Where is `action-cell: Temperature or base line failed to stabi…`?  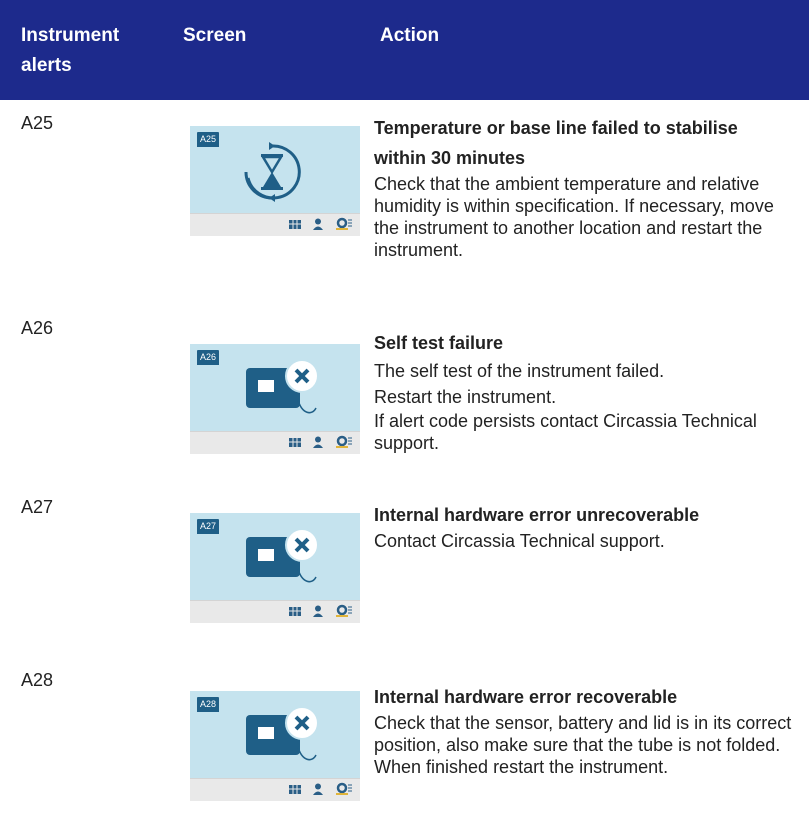 action-cell: Temperature or base line failed to stabi… is located at coordinates (584, 187).